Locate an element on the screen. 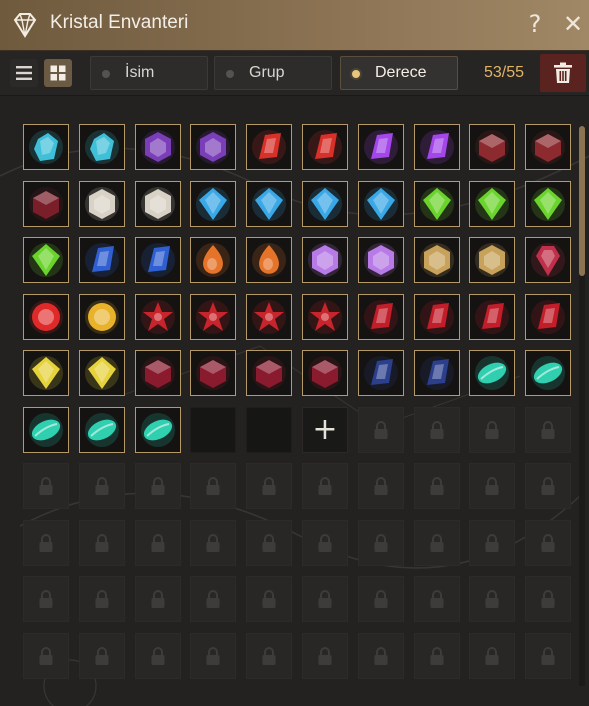 Image resolution: width=589 pixels, height=706 pixels. scroll-thumb is located at coordinates (582, 201).